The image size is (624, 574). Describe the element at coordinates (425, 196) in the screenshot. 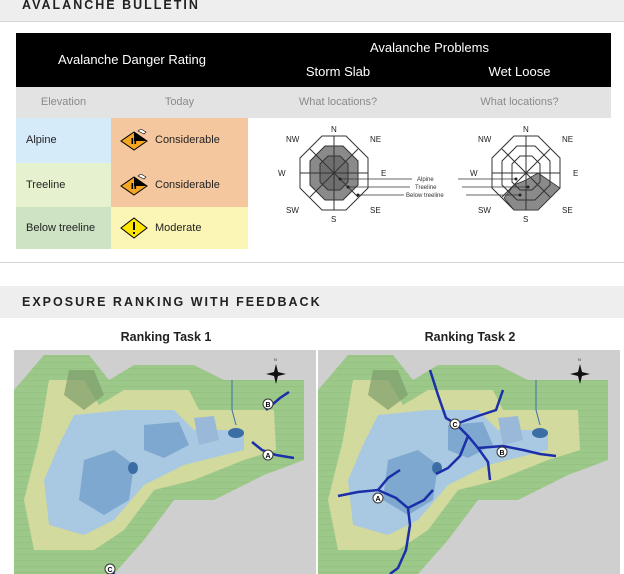

I see `legend-below-treeline: Below treeline` at that location.